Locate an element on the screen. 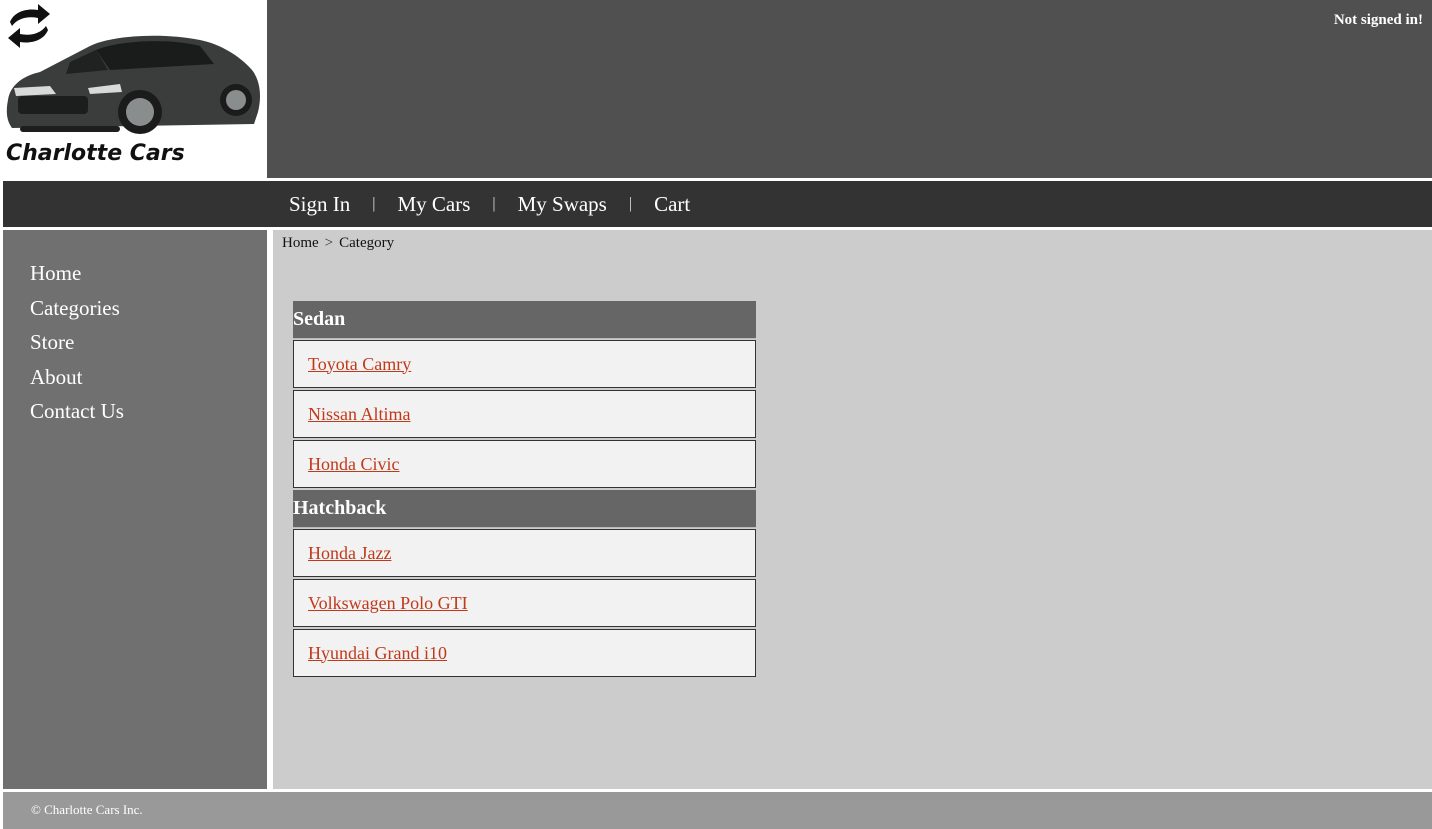 The image size is (1432, 829). top-nav: Sign In | My Cars | My Swaps | Cart is located at coordinates (717, 204).